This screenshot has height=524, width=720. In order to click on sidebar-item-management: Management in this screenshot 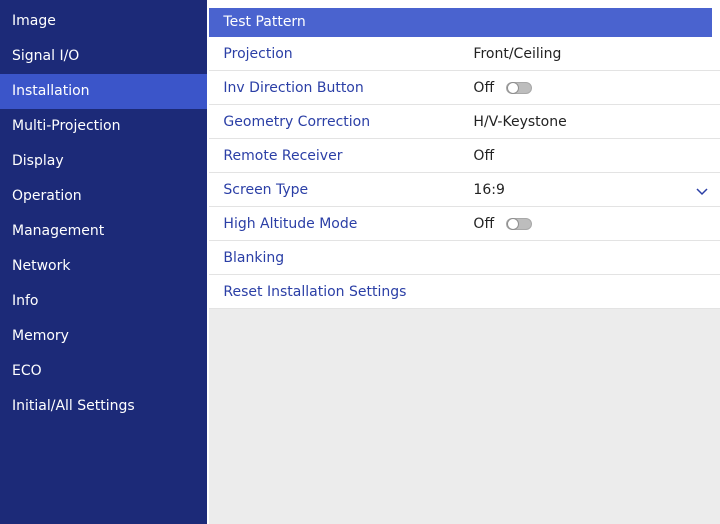, I will do `click(103, 231)`.